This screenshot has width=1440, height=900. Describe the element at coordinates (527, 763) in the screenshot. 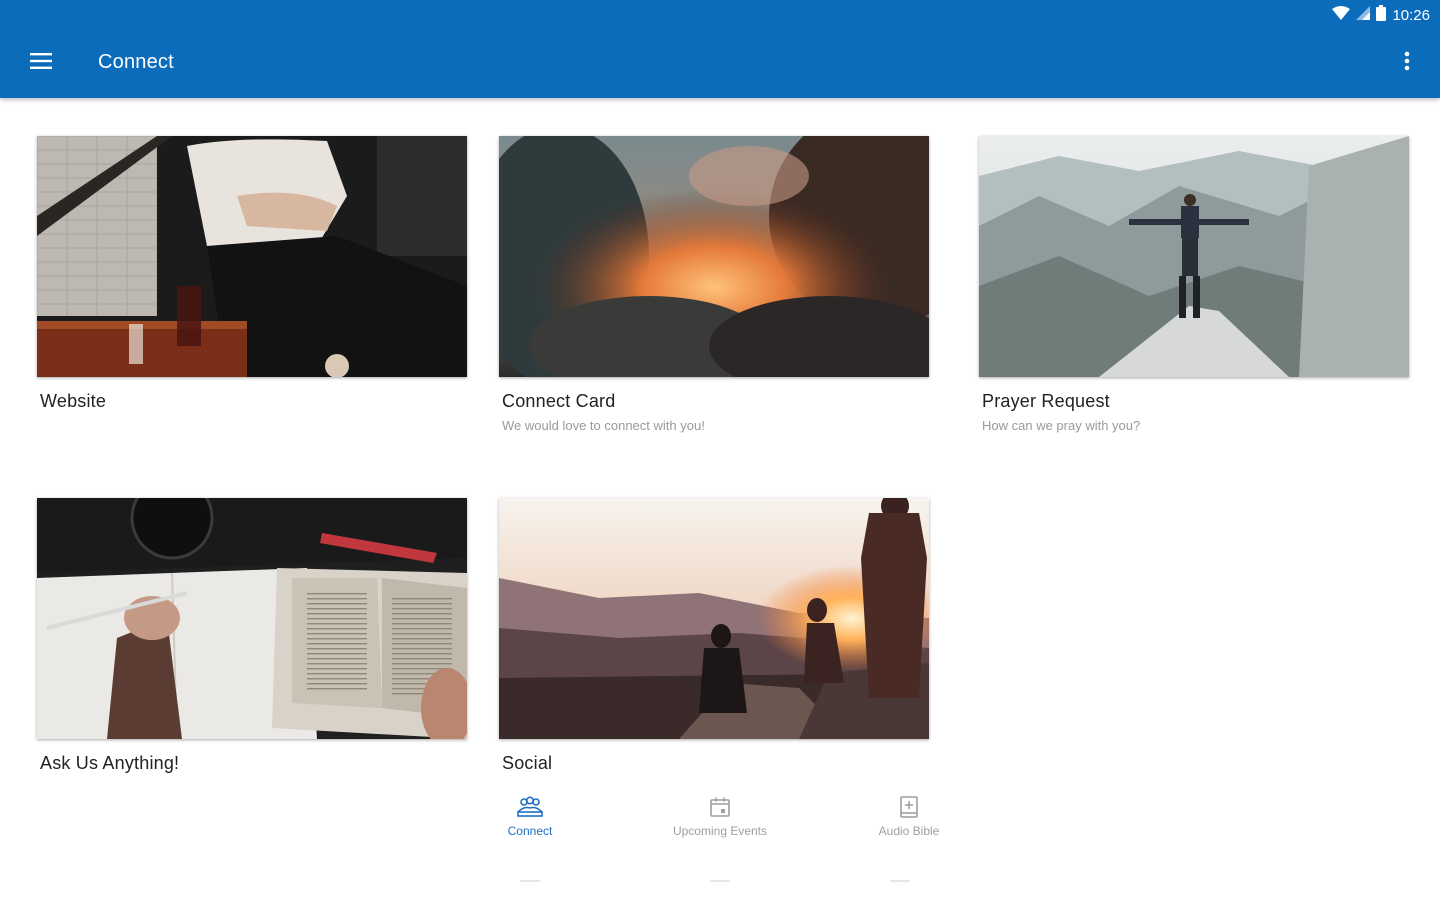

I see `card-title: Social` at that location.